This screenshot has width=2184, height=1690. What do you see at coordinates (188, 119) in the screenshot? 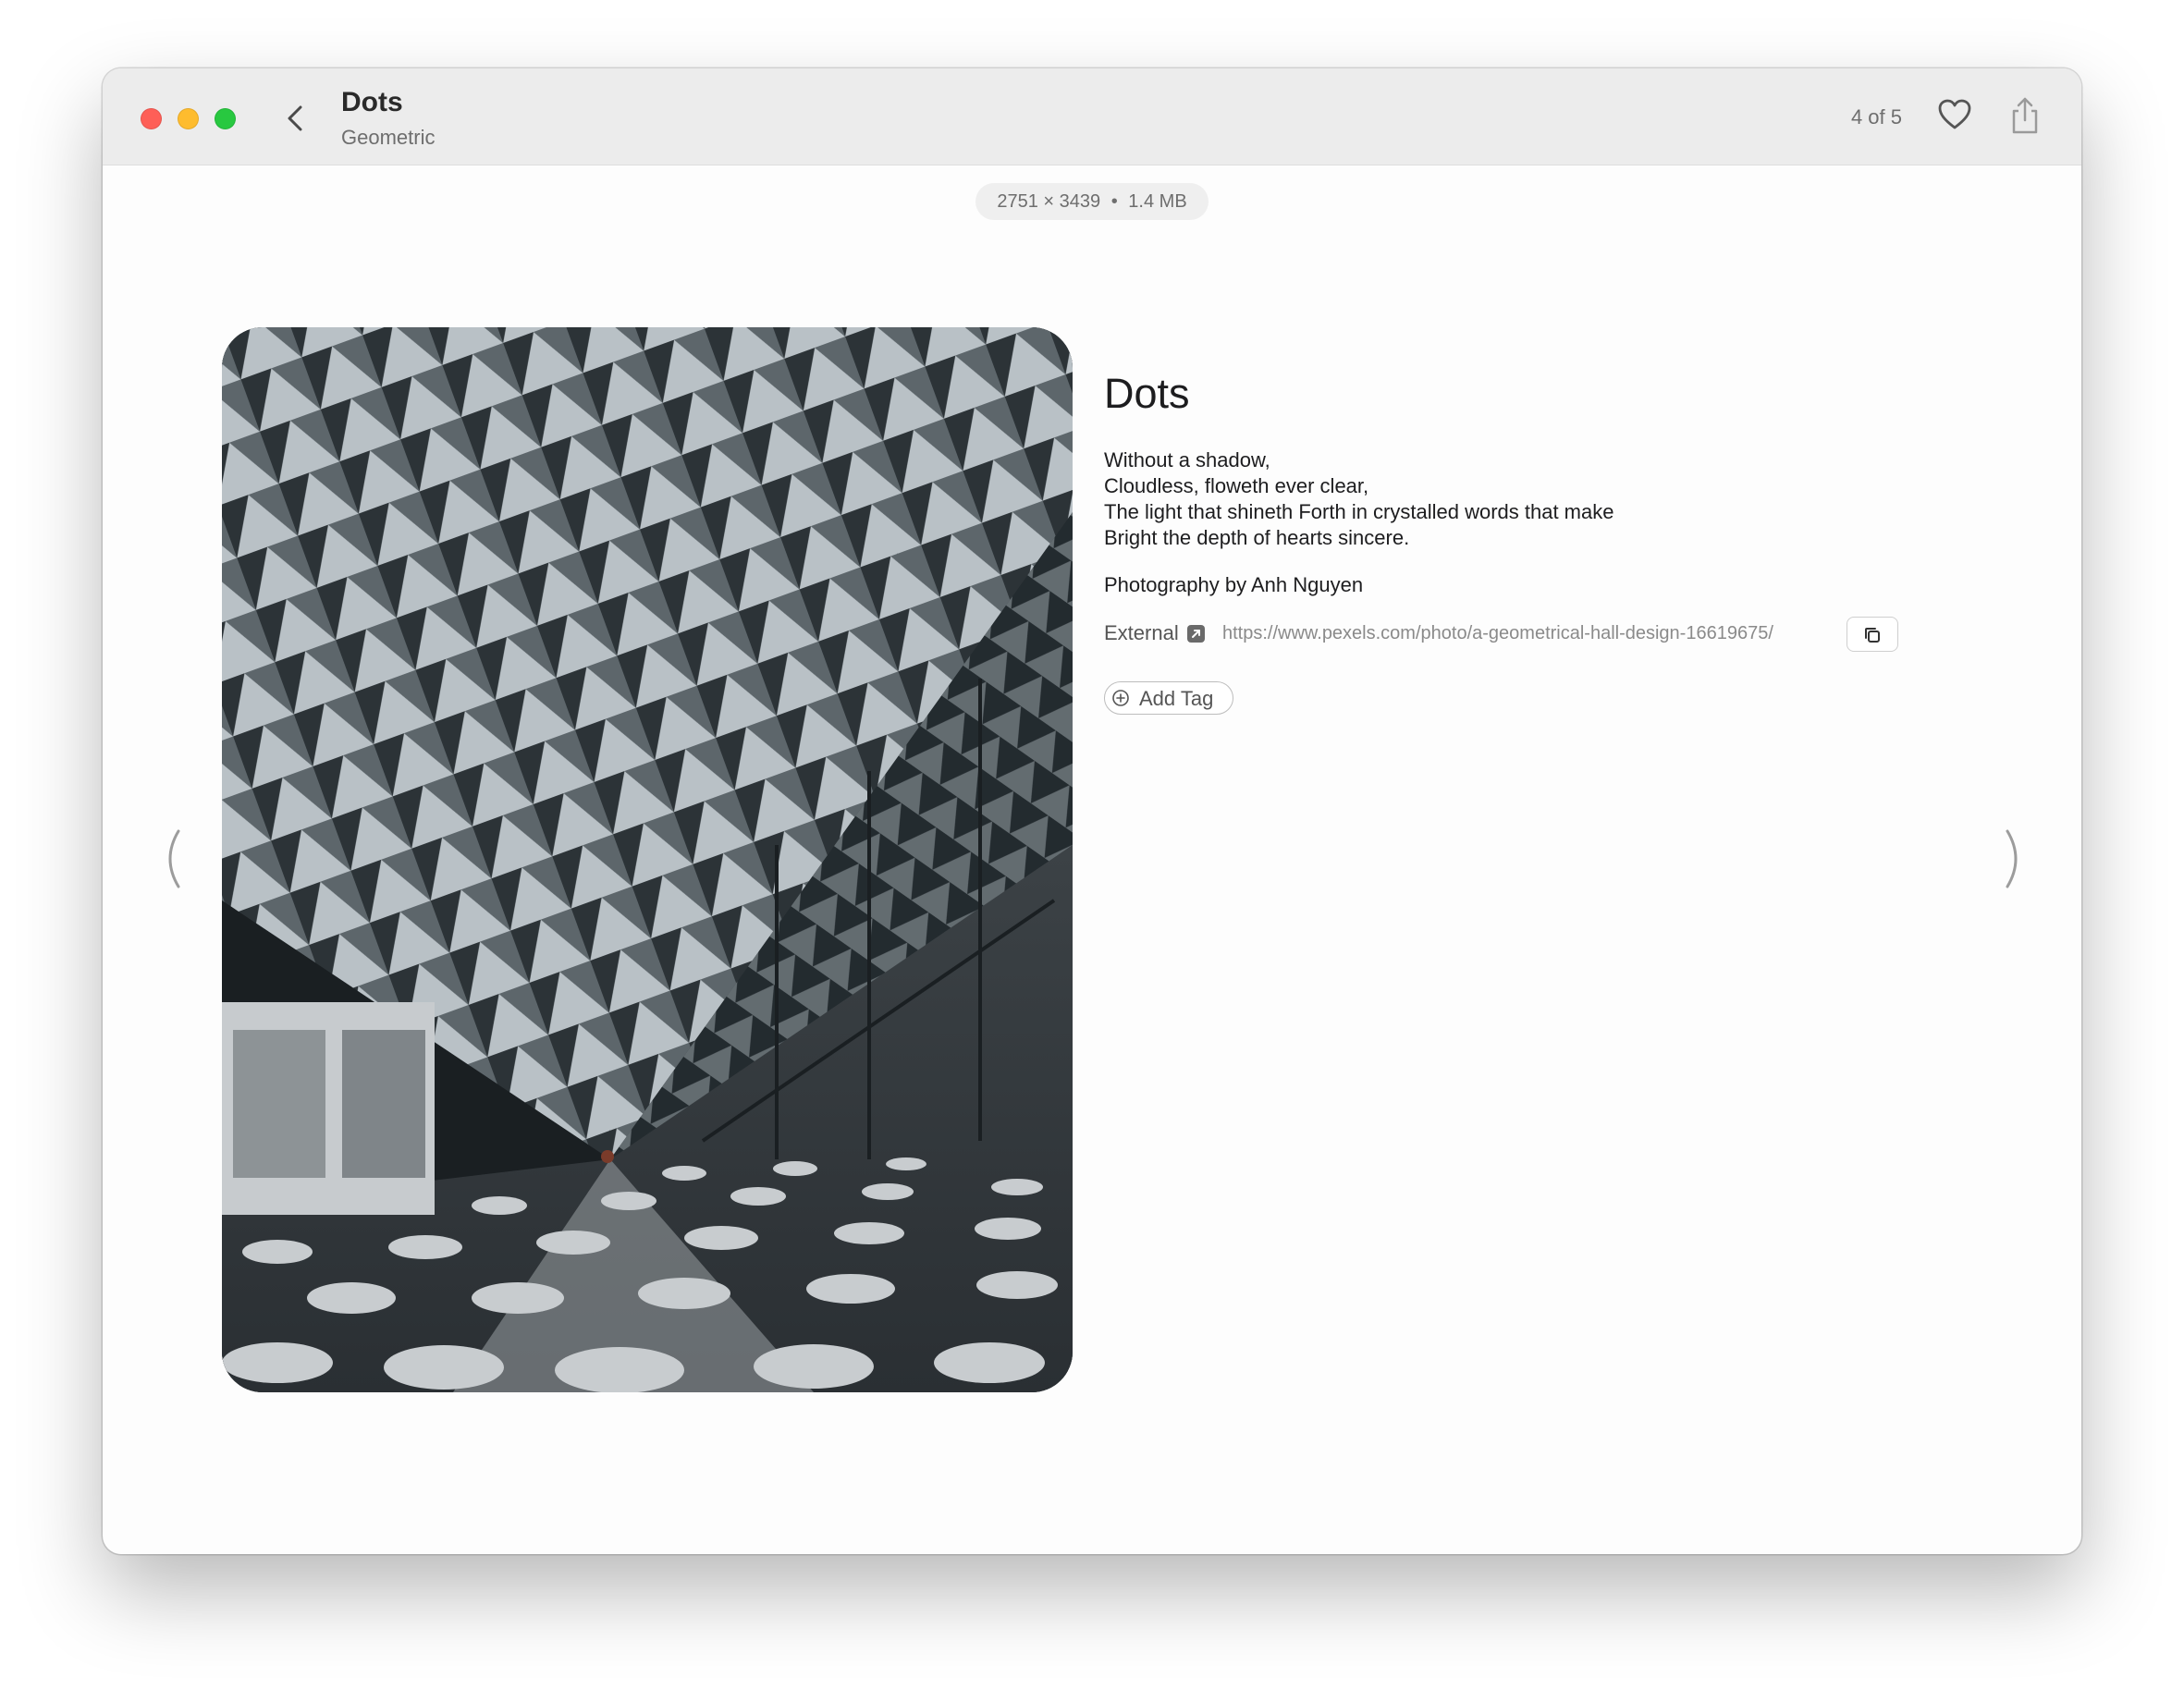
I see `minimize-window-button` at bounding box center [188, 119].